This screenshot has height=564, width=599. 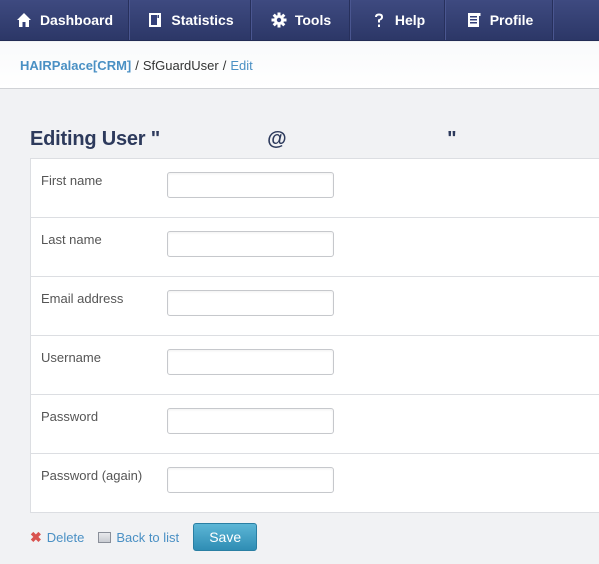 What do you see at coordinates (36, 537) in the screenshot?
I see `delete-x-icon: ✖` at bounding box center [36, 537].